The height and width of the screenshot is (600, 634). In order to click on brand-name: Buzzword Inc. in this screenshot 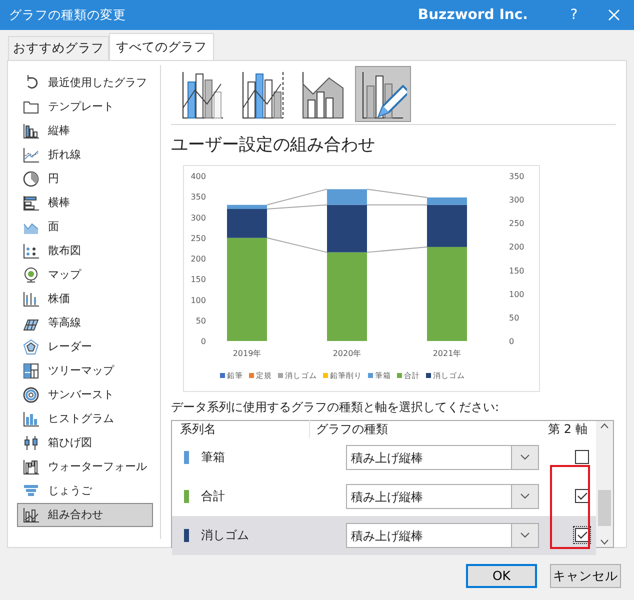, I will do `click(473, 15)`.